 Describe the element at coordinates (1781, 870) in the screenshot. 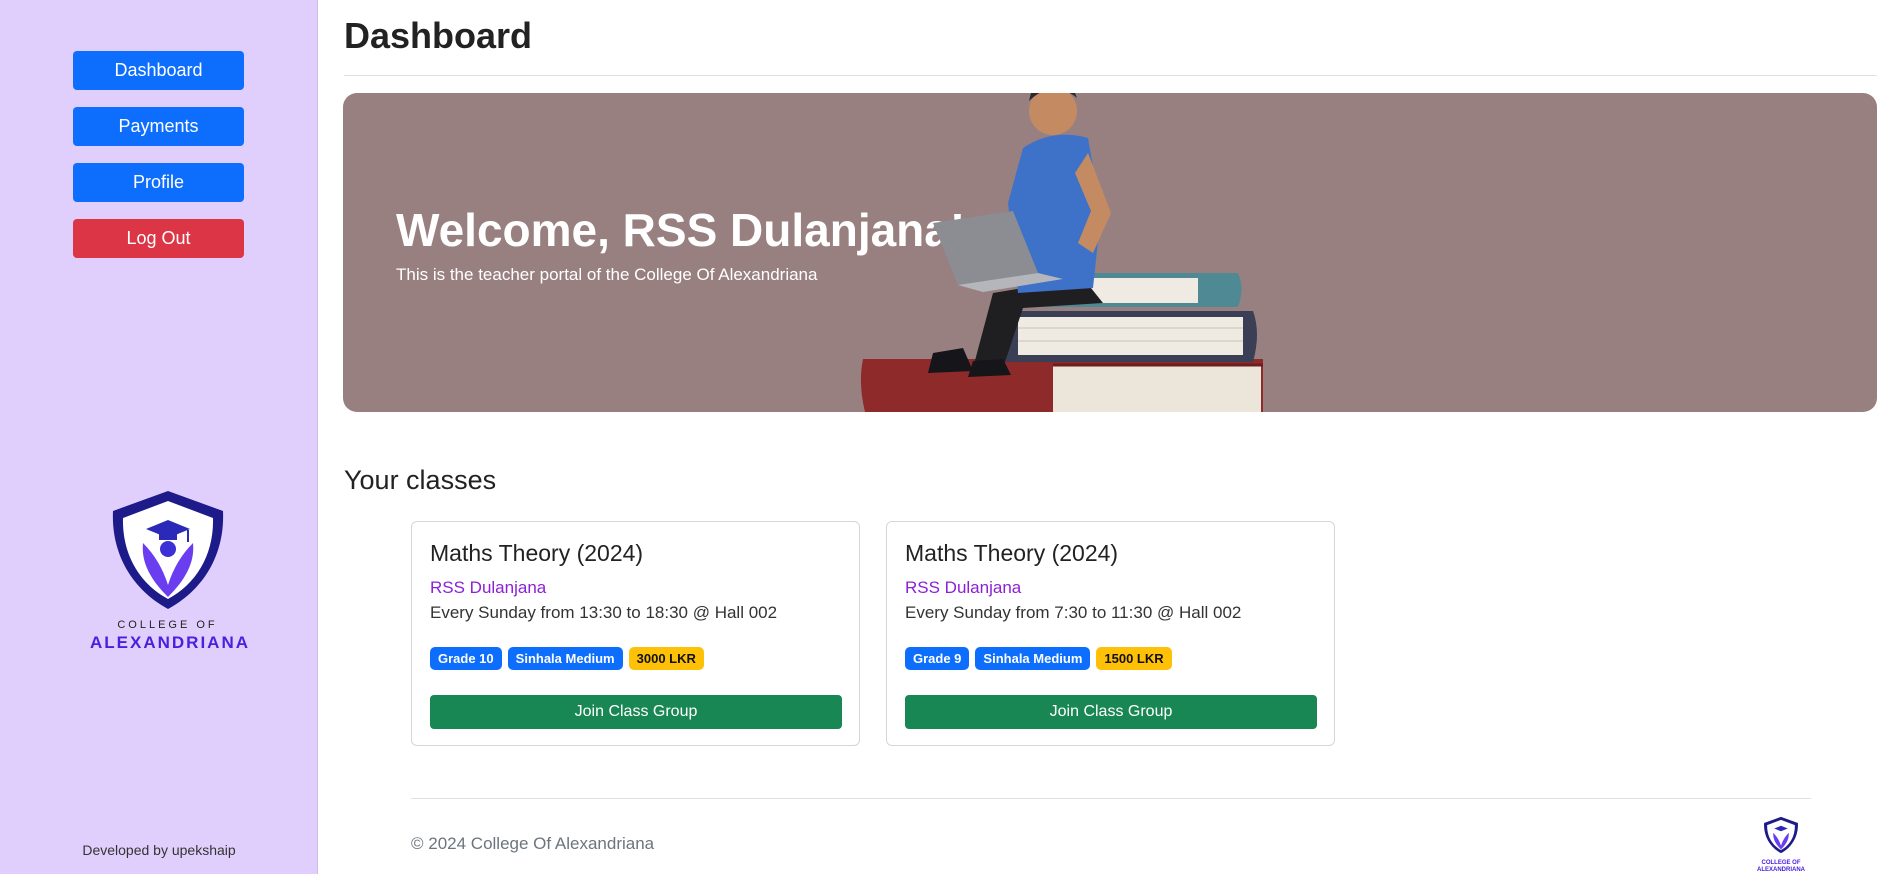

I see `footer-logo-line2: ALEXANDRIANA` at that location.